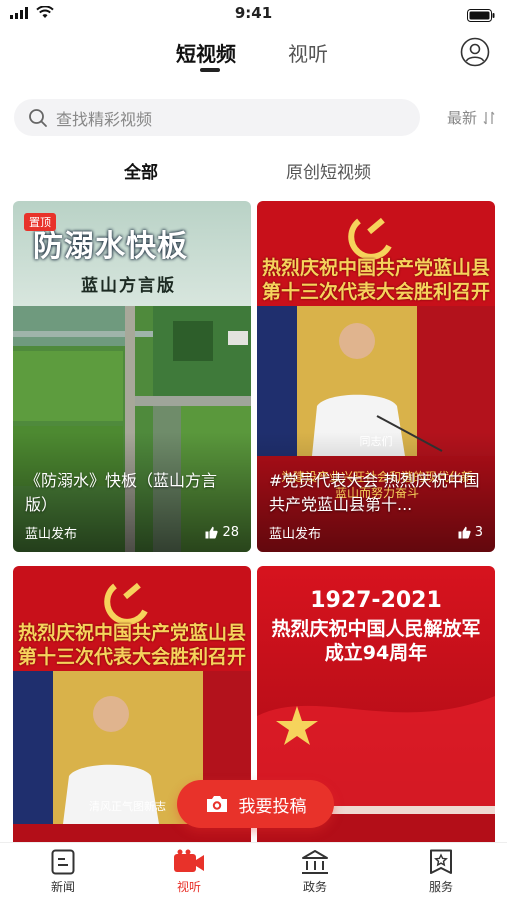 The image size is (507, 900). I want to click on nav-item-service: 服务, so click(441, 872).